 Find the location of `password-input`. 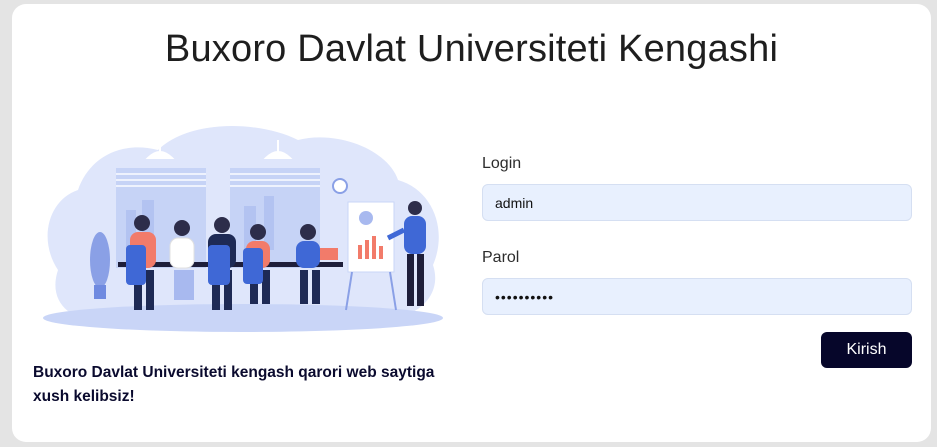

password-input is located at coordinates (697, 296).